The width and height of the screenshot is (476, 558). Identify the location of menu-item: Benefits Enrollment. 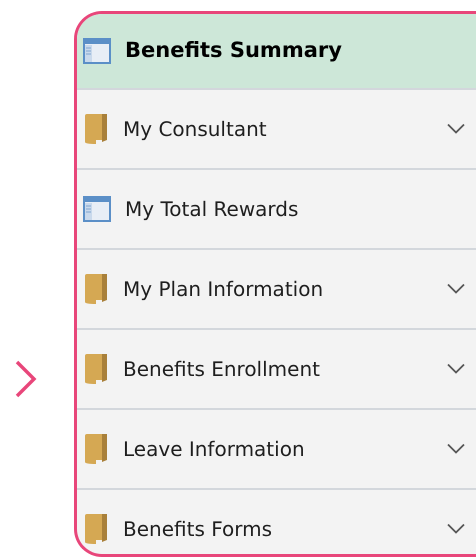
(276, 370).